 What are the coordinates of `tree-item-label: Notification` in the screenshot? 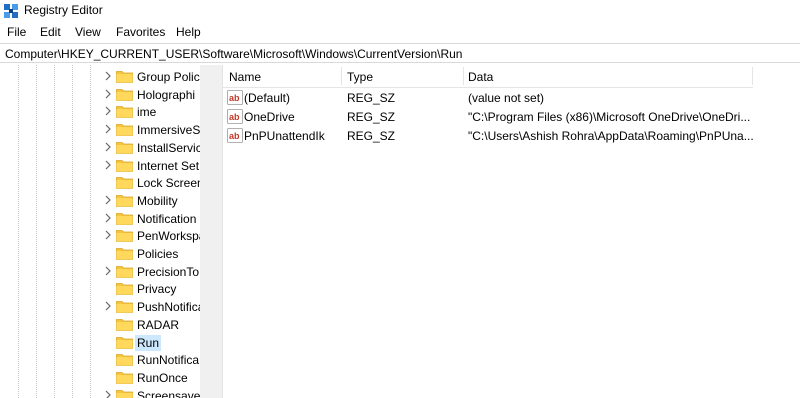 It's located at (167, 218).